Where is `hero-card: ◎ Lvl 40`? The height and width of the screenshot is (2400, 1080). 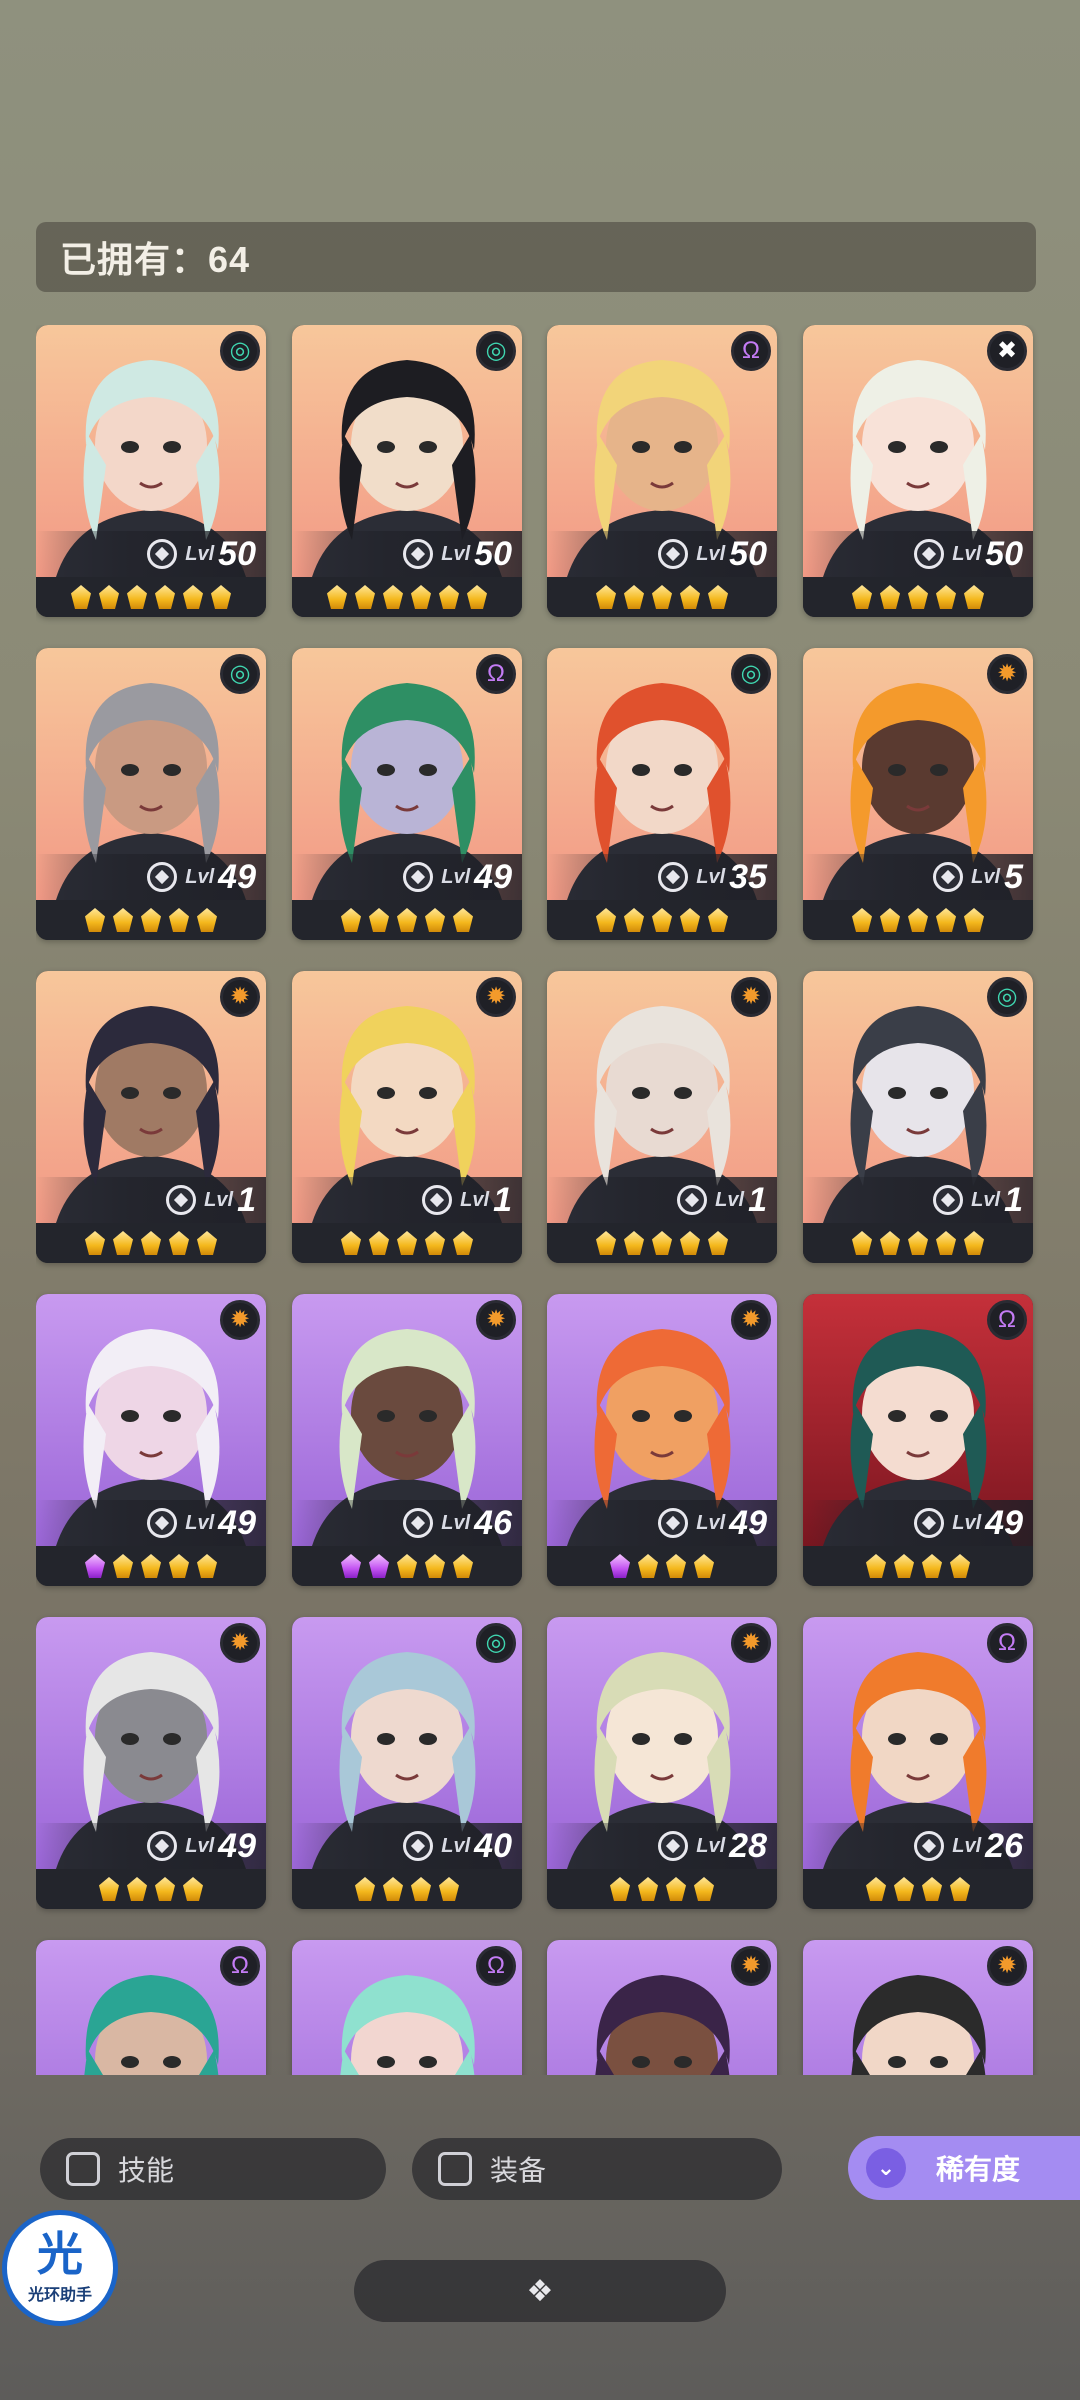 hero-card: ◎ Lvl 40 is located at coordinates (407, 1763).